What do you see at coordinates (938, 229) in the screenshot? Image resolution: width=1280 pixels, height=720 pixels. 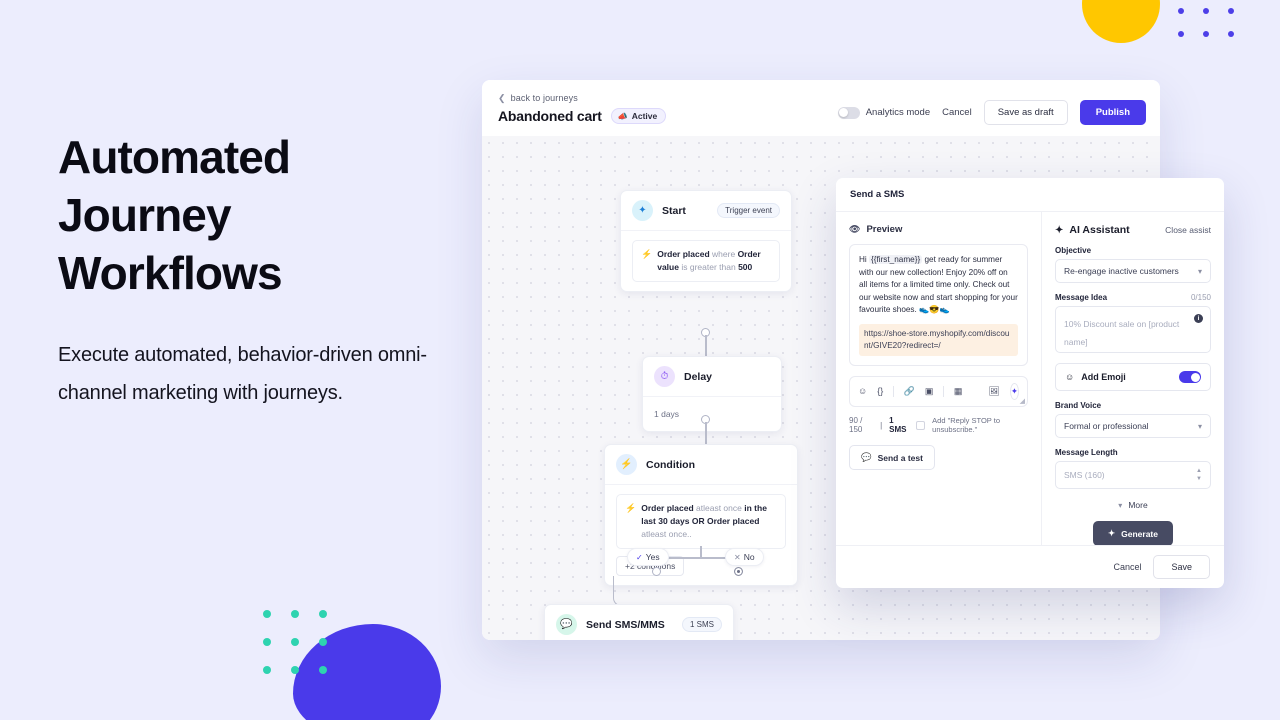 I see `preview-header: 👁 Preview` at bounding box center [938, 229].